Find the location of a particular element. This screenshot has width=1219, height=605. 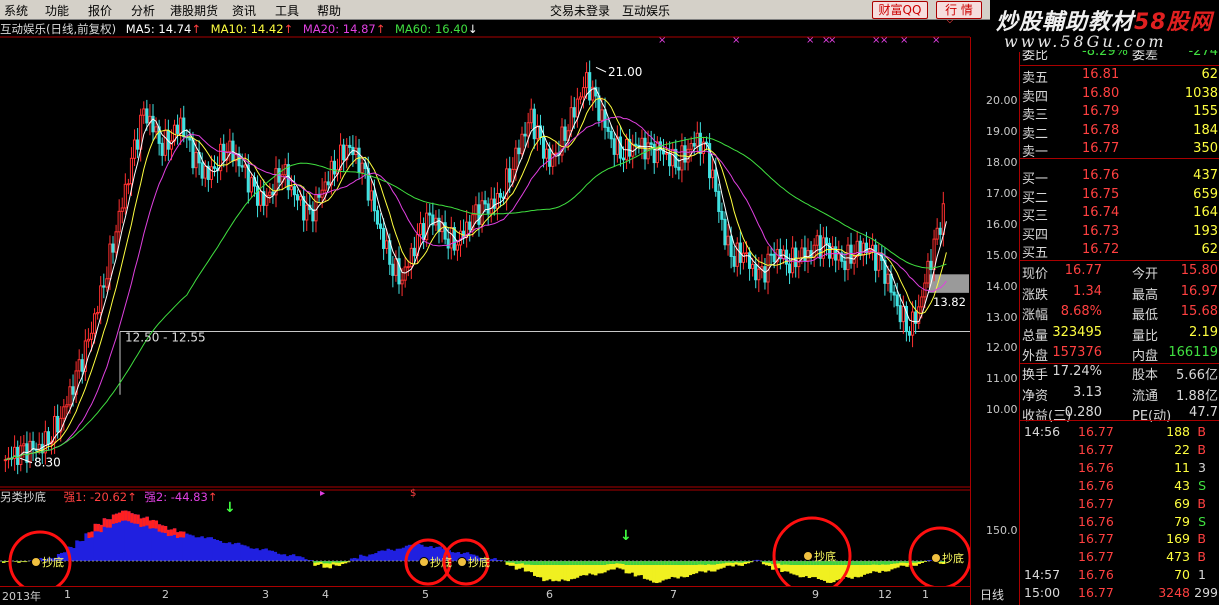

ask-row: 卖四 16.80 1038 is located at coordinates (1119, 95).